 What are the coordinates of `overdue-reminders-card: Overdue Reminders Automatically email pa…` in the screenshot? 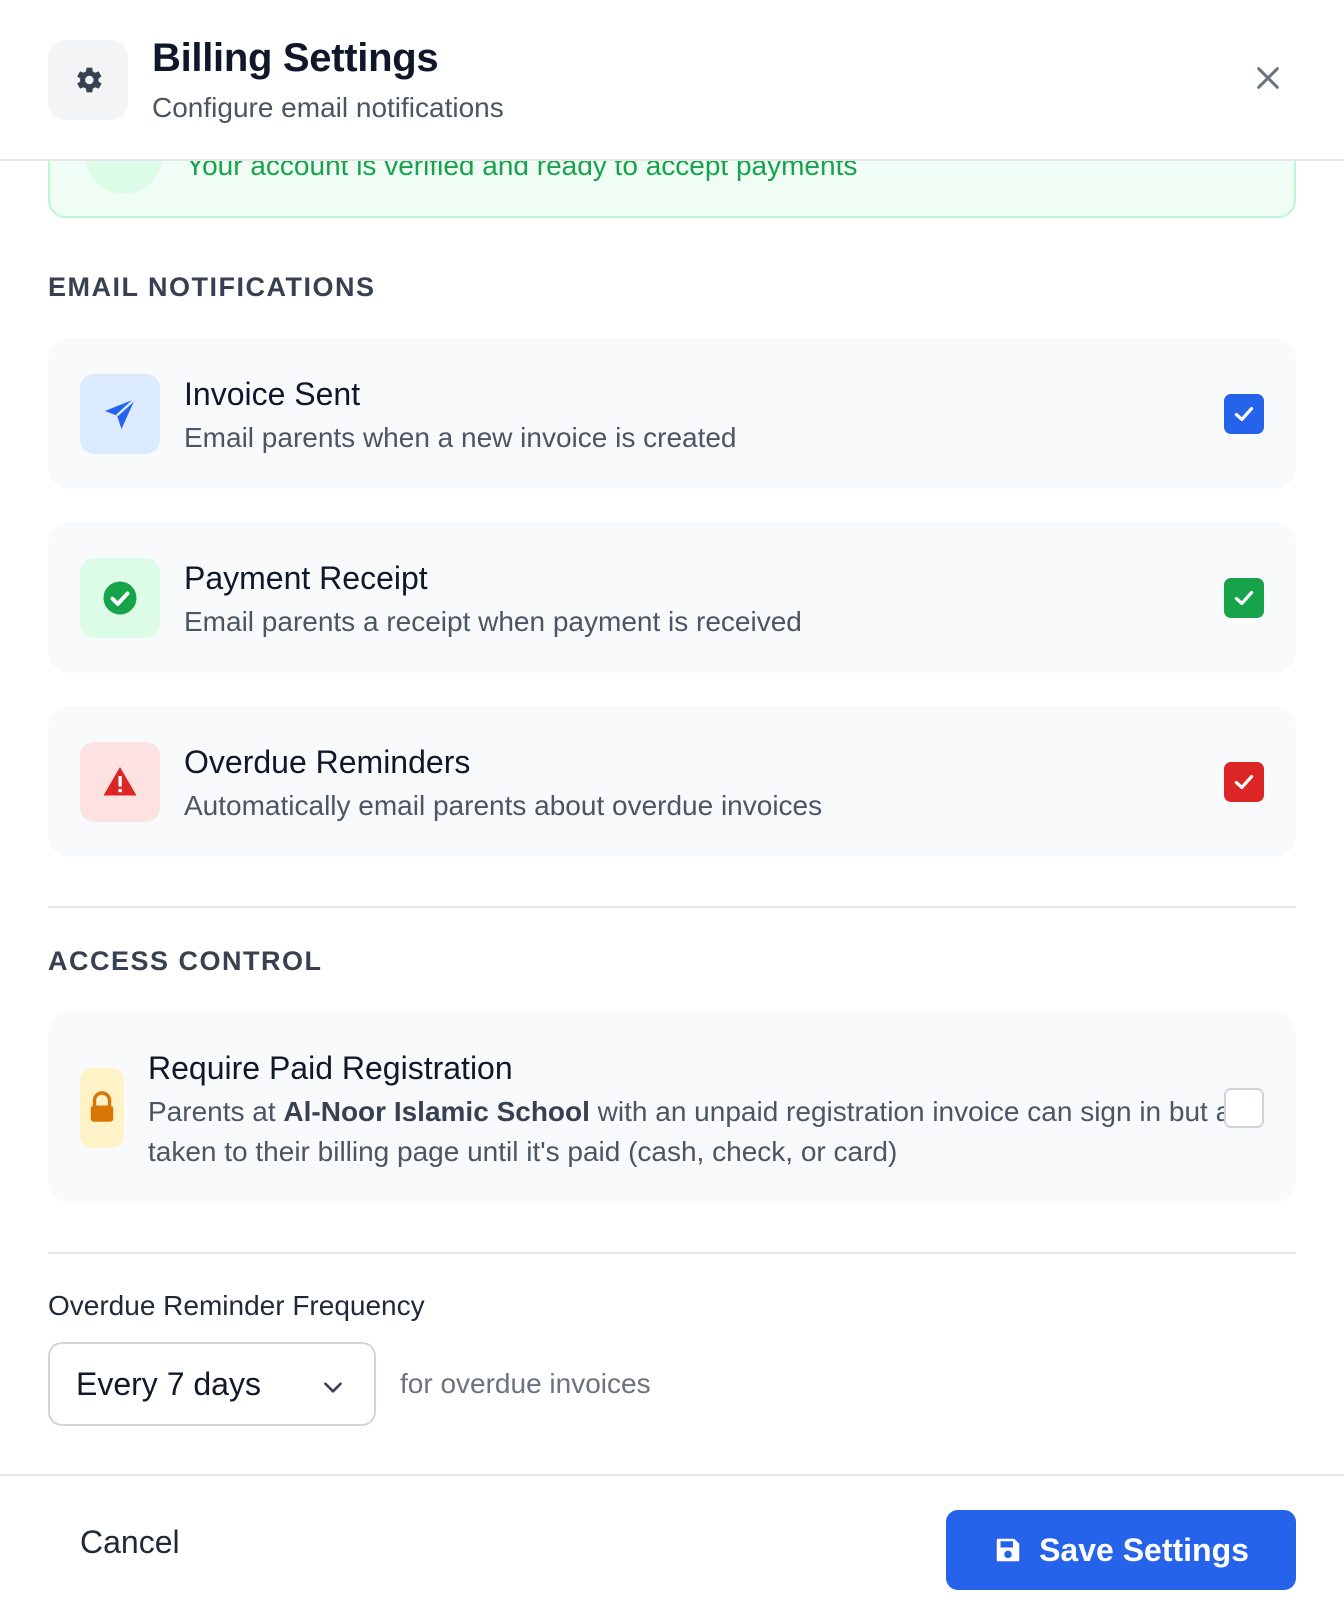 It's located at (672, 781).